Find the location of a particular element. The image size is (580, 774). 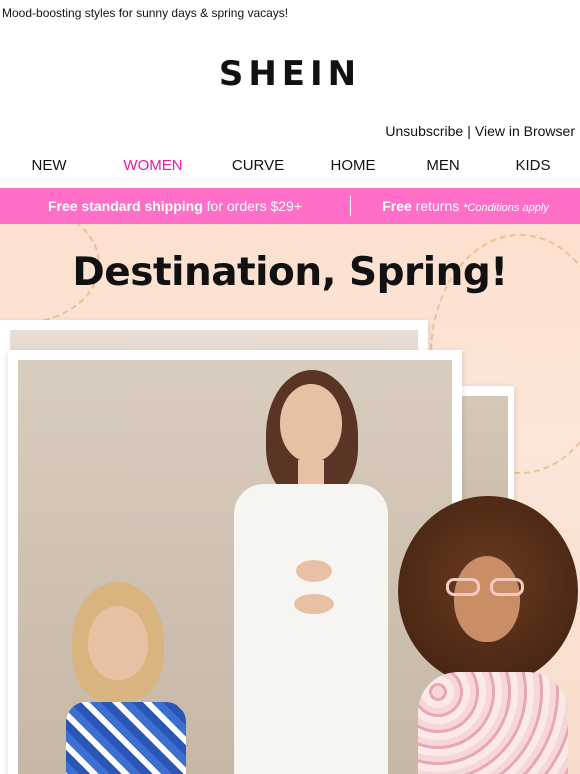

shein-logo: SHEIN is located at coordinates (290, 74).